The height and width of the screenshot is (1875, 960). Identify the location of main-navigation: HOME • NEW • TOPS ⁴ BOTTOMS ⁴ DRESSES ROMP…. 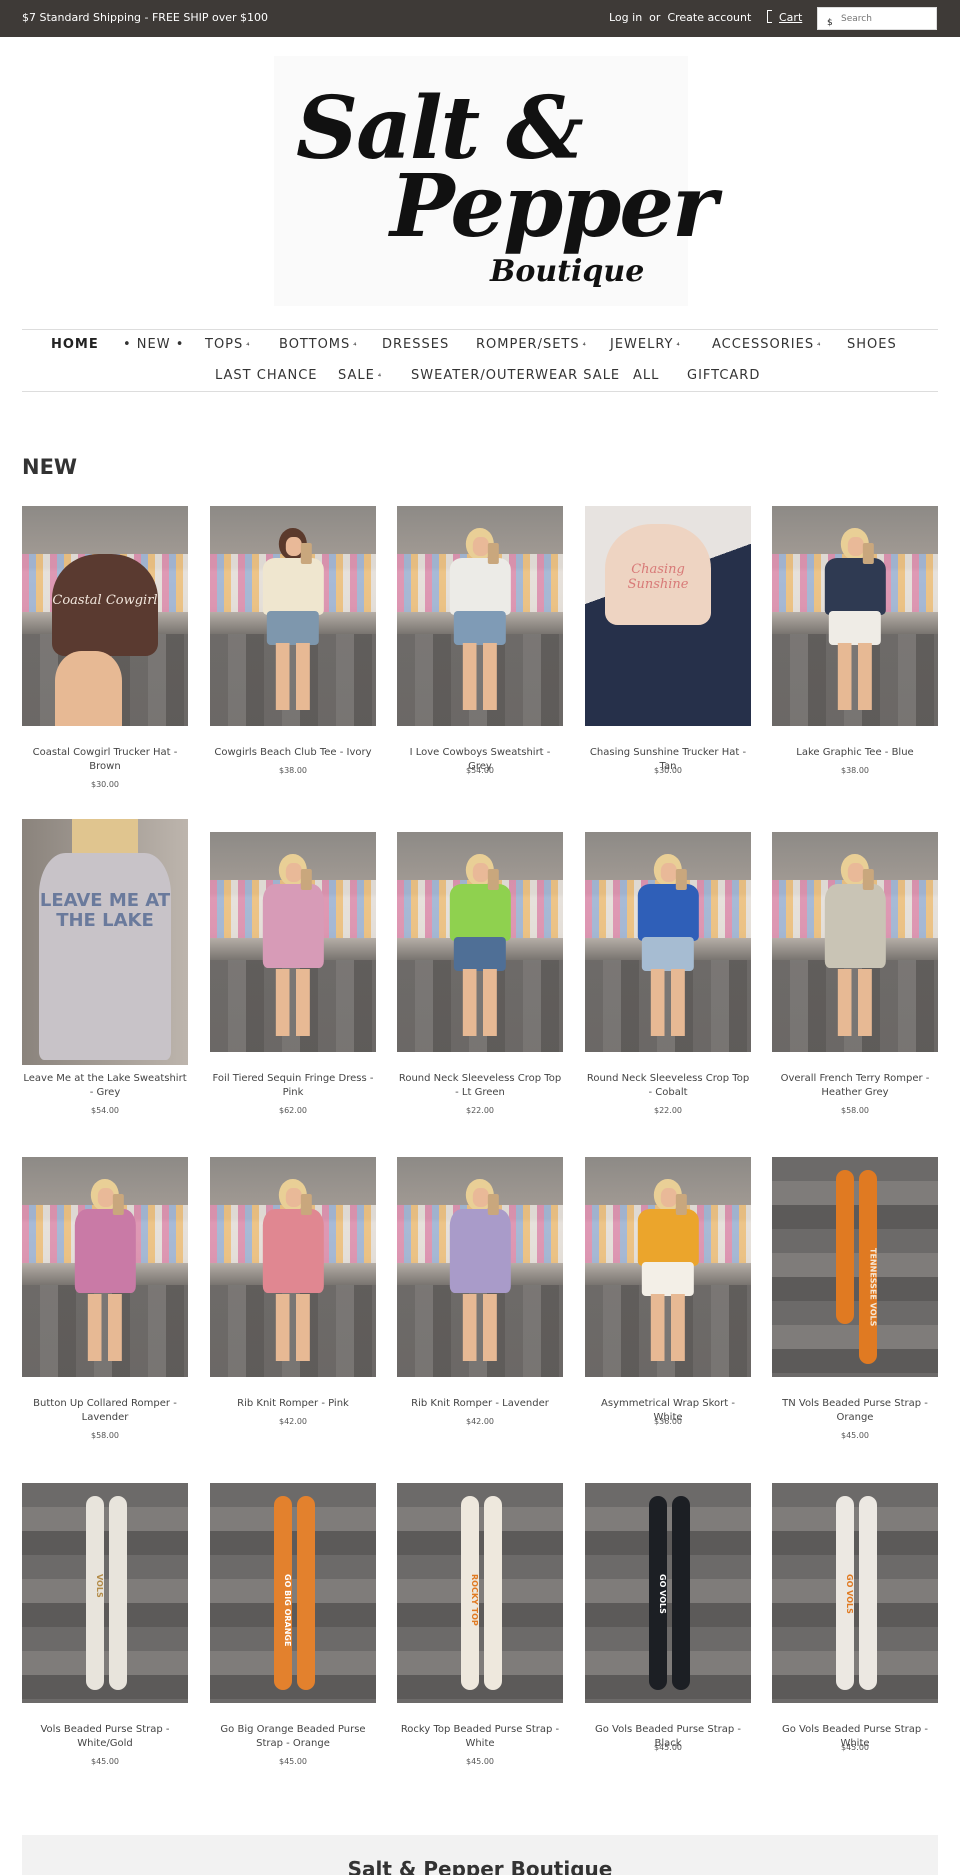
(480, 360).